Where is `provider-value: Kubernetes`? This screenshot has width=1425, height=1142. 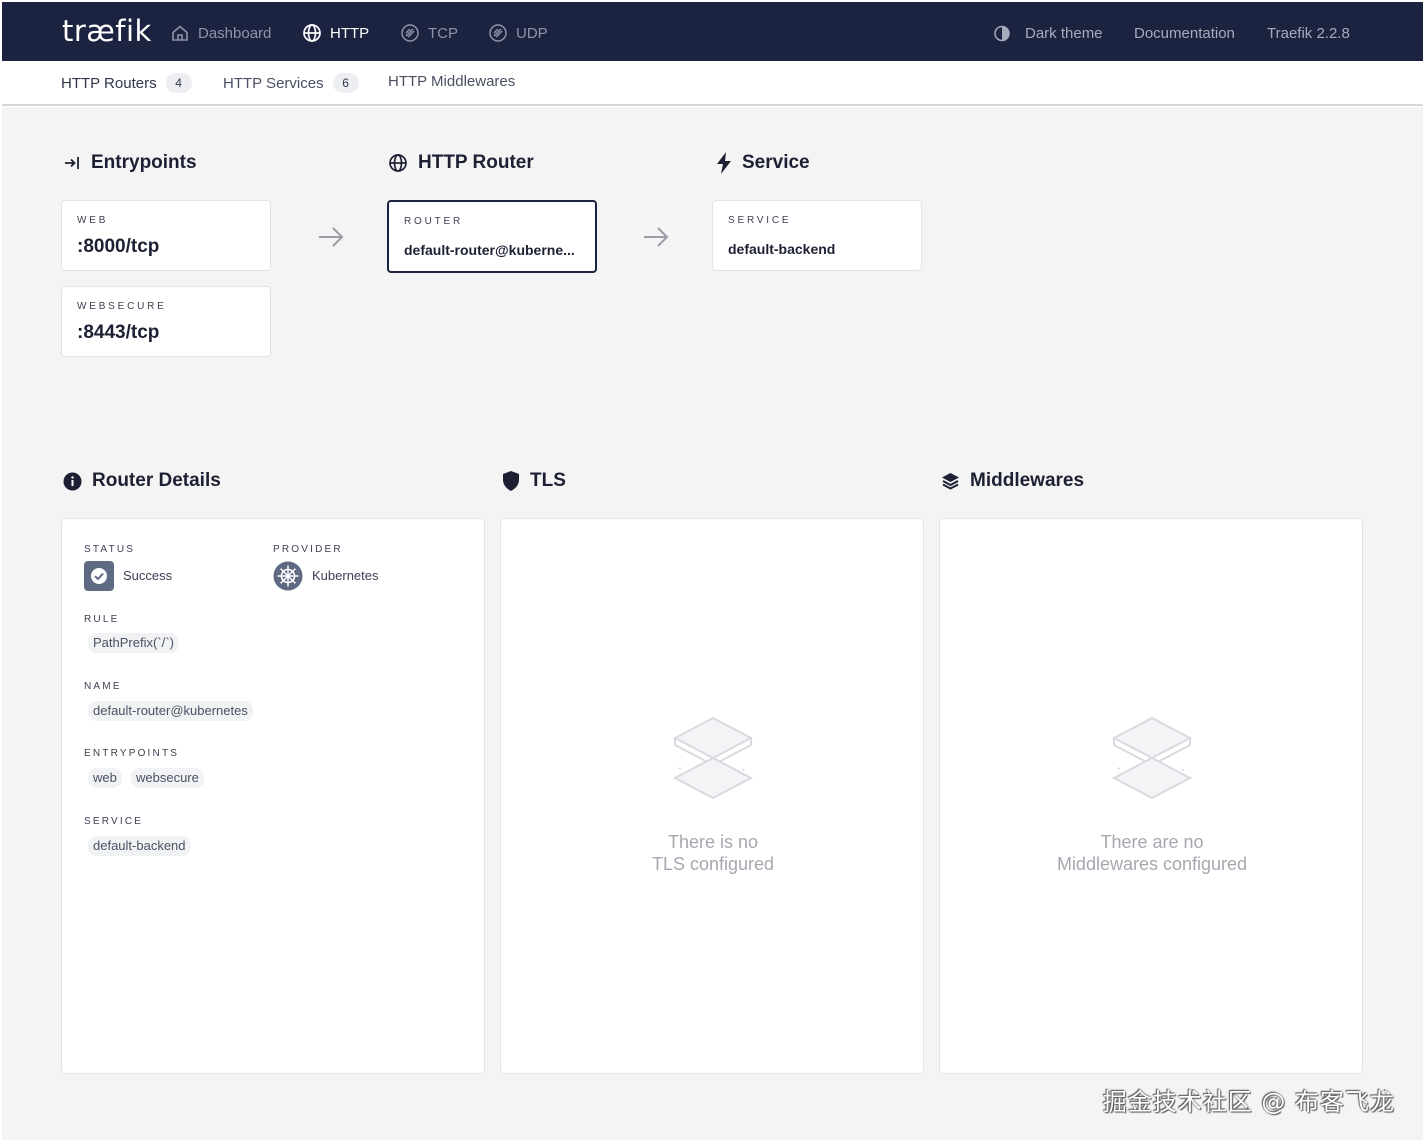
provider-value: Kubernetes is located at coordinates (345, 575).